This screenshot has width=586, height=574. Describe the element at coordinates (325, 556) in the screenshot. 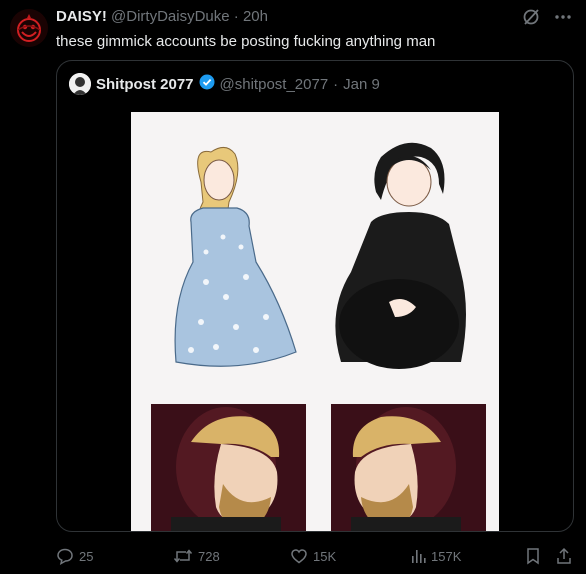

I see `like-count: 15K` at that location.